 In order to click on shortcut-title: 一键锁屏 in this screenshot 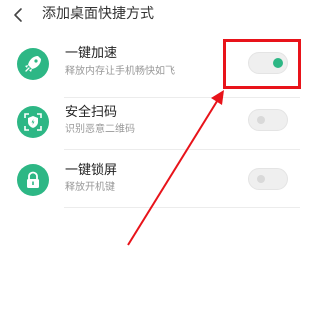, I will do `click(91, 170)`.